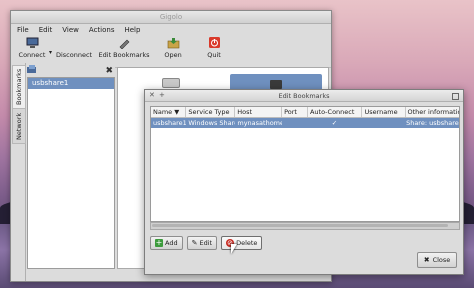  I want to click on add-button: + Add, so click(166, 243).